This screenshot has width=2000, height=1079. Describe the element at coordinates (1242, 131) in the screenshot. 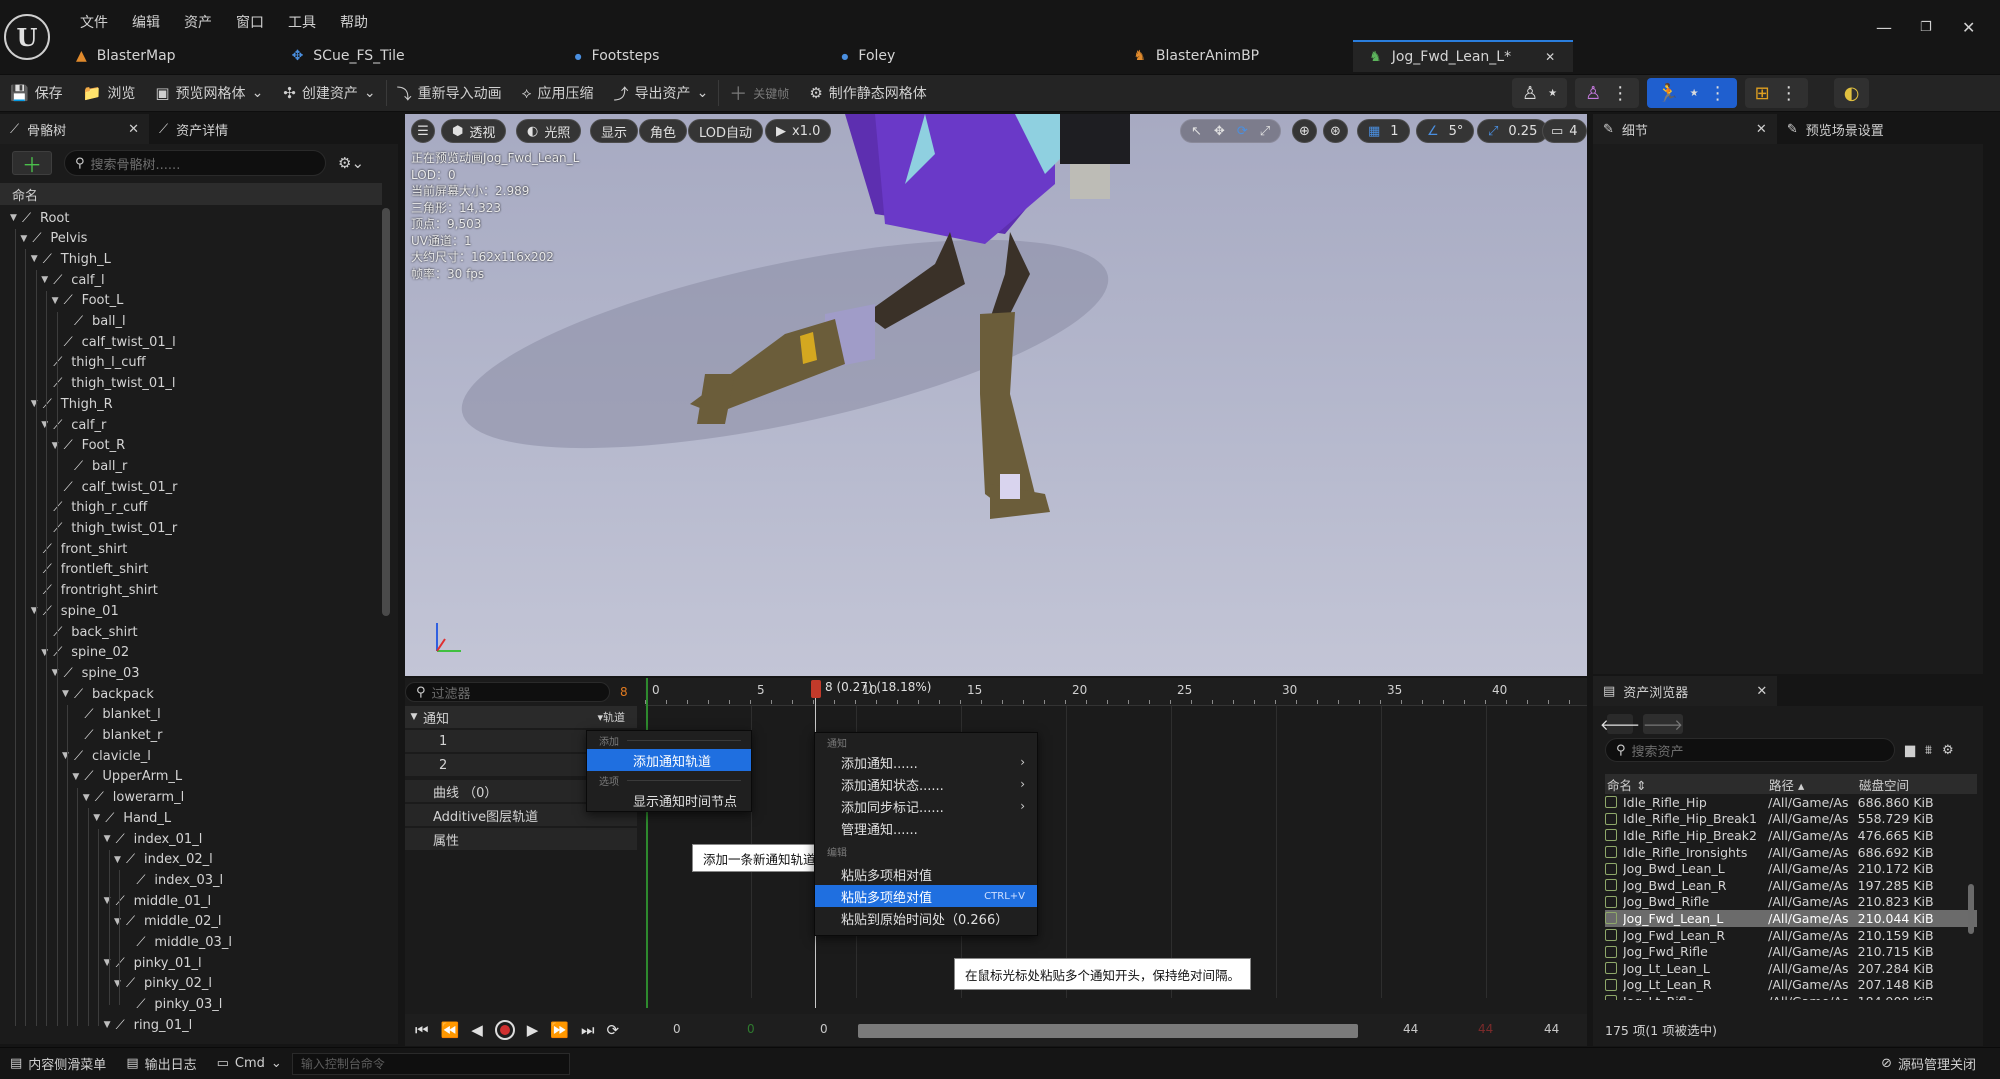

I see `rotate-icon: ⟳` at that location.